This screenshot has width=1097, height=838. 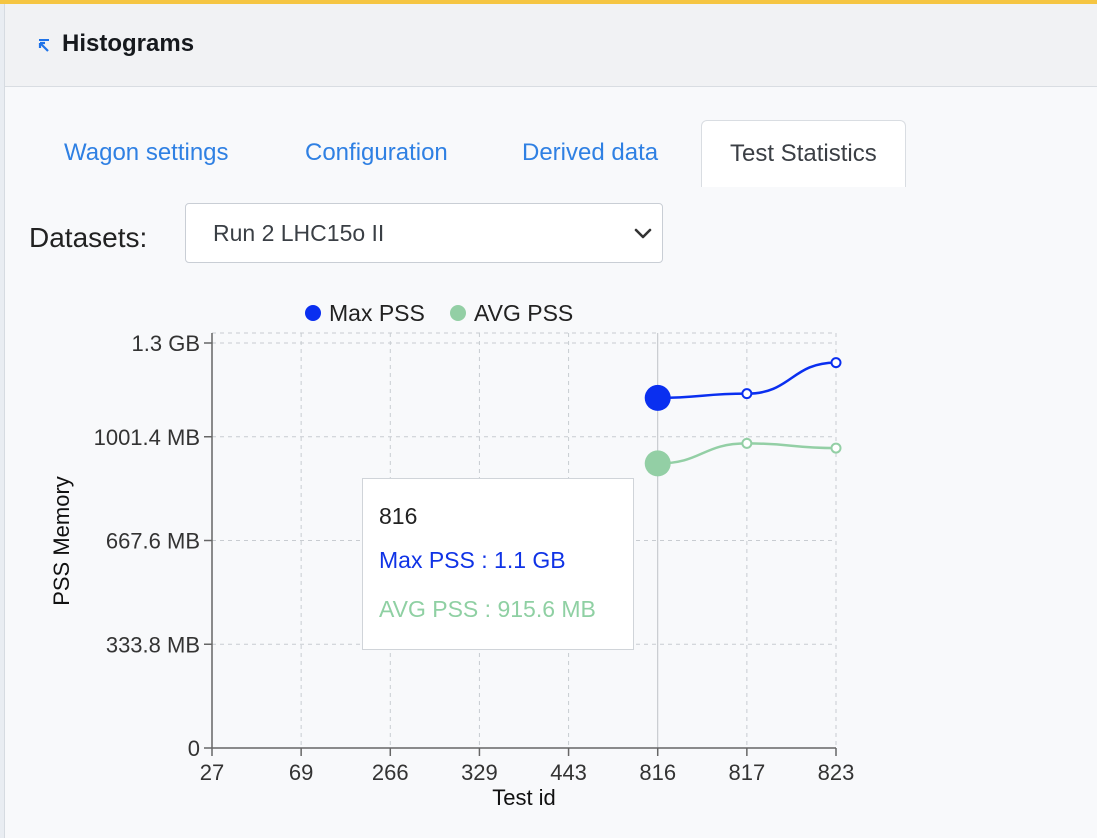 I want to click on tooltip-max-pss: Max PSS : 1.1 GB, so click(x=472, y=560).